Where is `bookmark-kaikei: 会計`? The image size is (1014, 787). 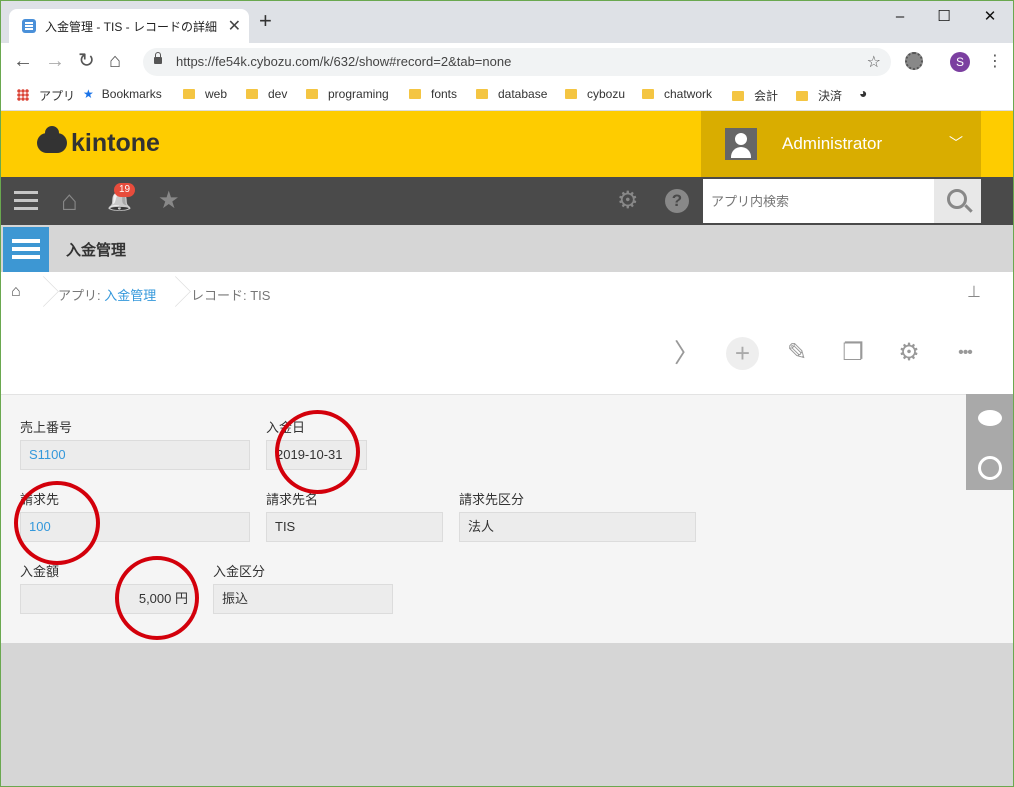 bookmark-kaikei: 会計 is located at coordinates (755, 95).